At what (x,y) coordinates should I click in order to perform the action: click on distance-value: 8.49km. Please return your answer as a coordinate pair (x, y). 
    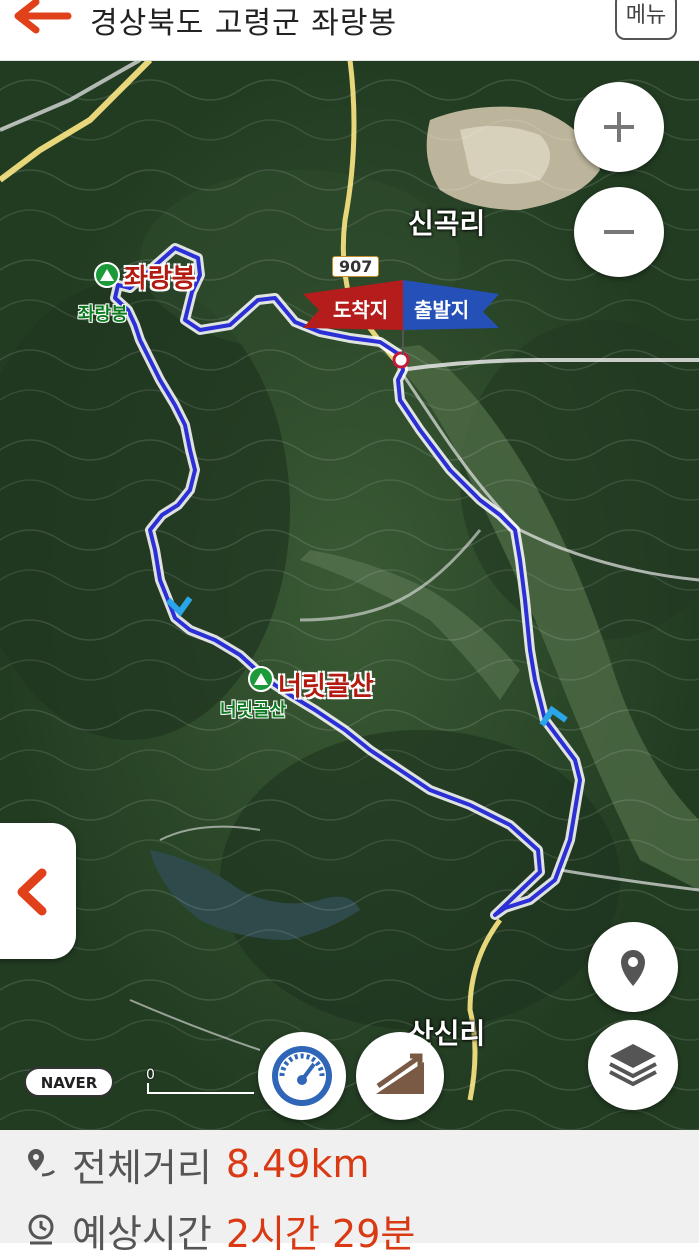
    Looking at the image, I should click on (297, 1164).